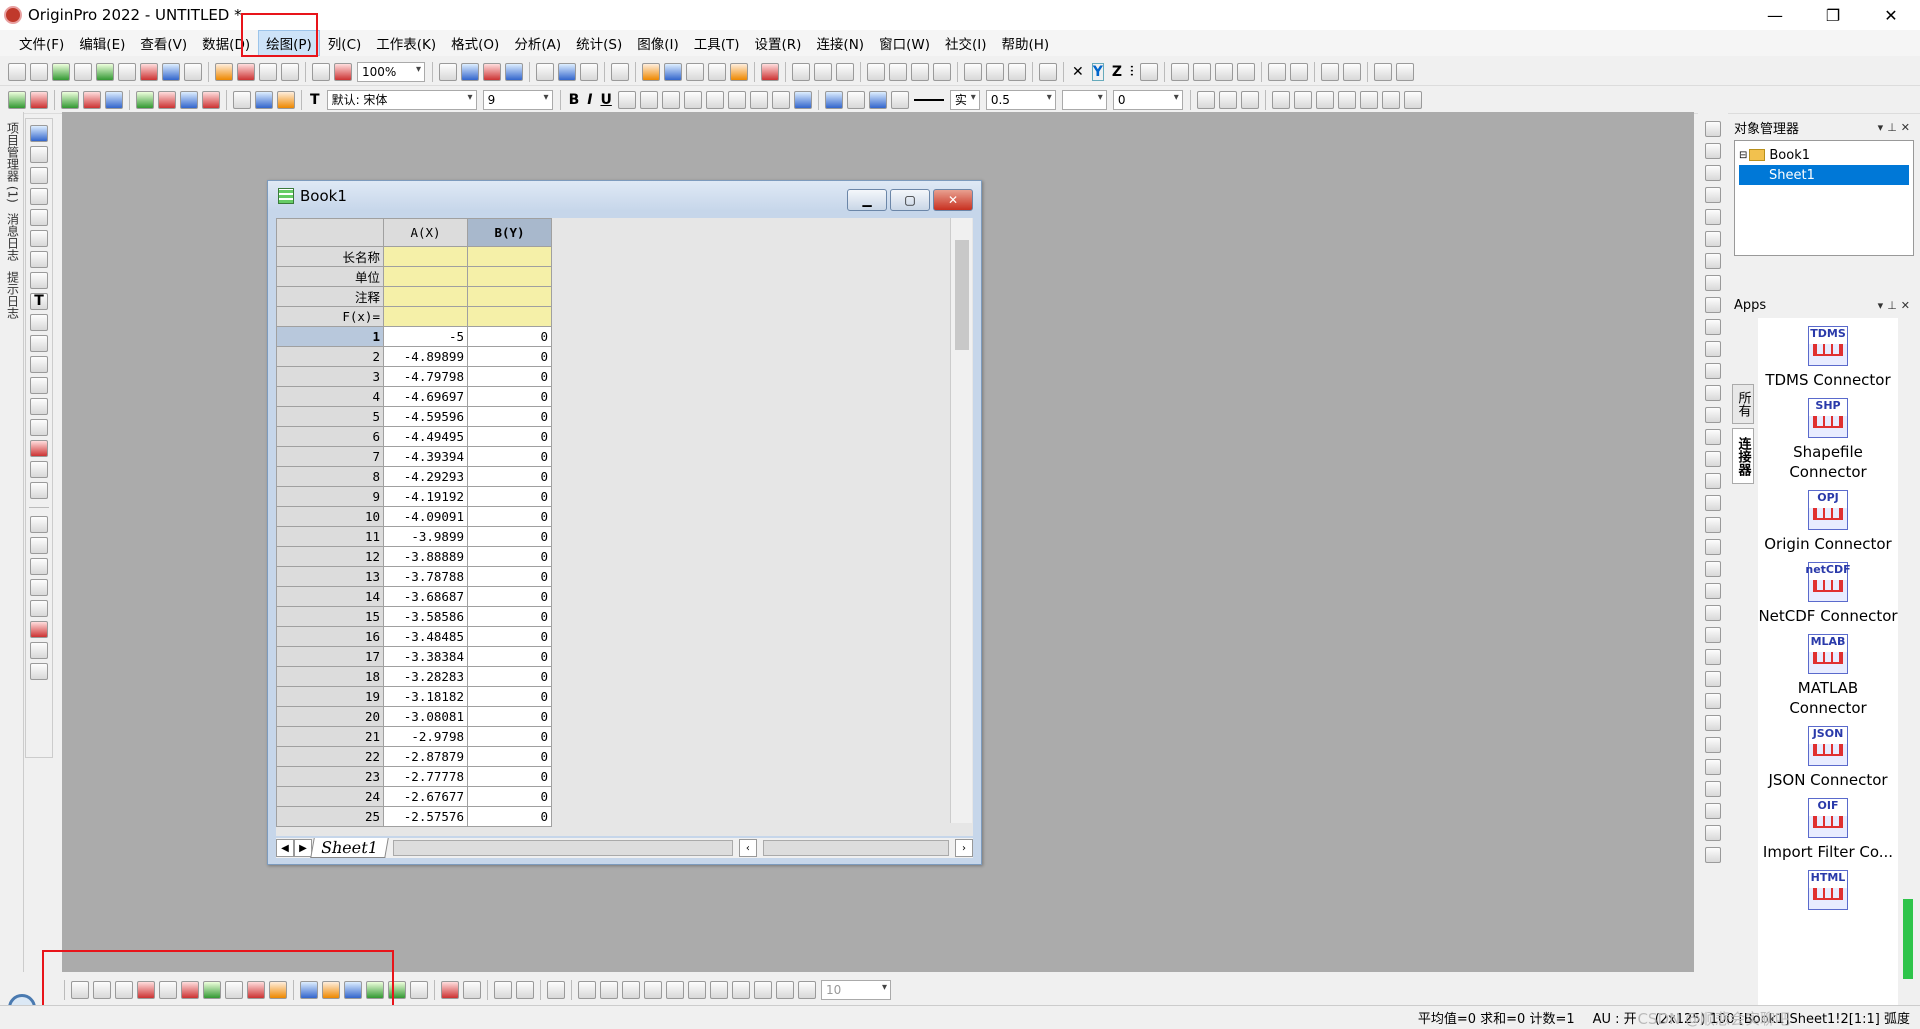 Image resolution: width=1920 pixels, height=1029 pixels. I want to click on apps-tab-all: 所有, so click(1743, 404).